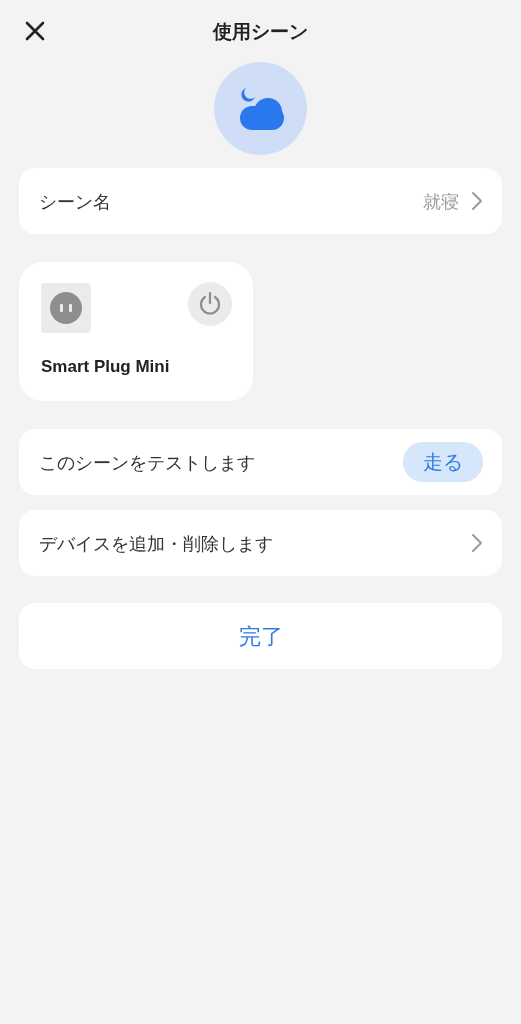 The image size is (521, 1024). I want to click on add-remove-devices-row: デバイスを追加・削除します, so click(260, 543).